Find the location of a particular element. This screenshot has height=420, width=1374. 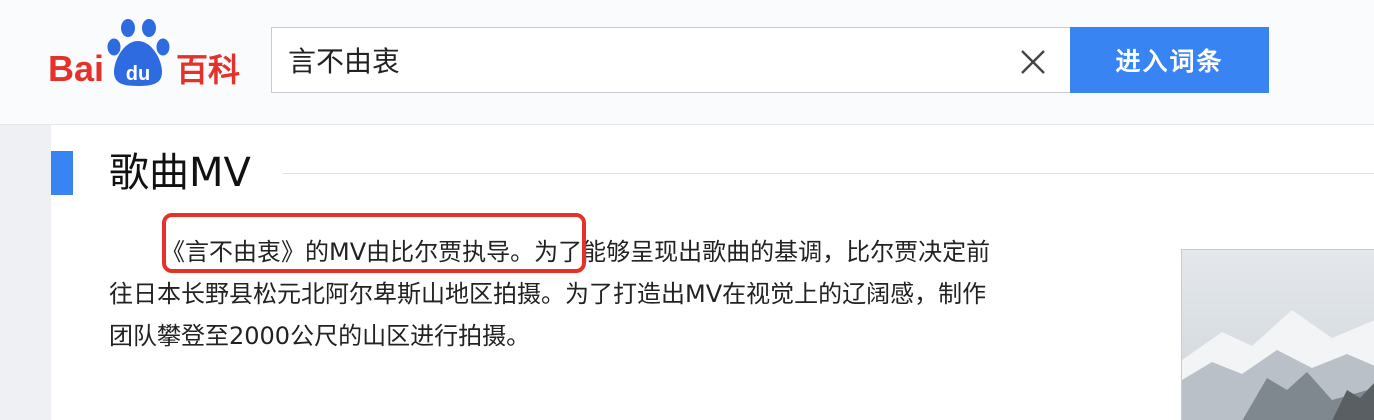

section-divider is located at coordinates (828, 173).